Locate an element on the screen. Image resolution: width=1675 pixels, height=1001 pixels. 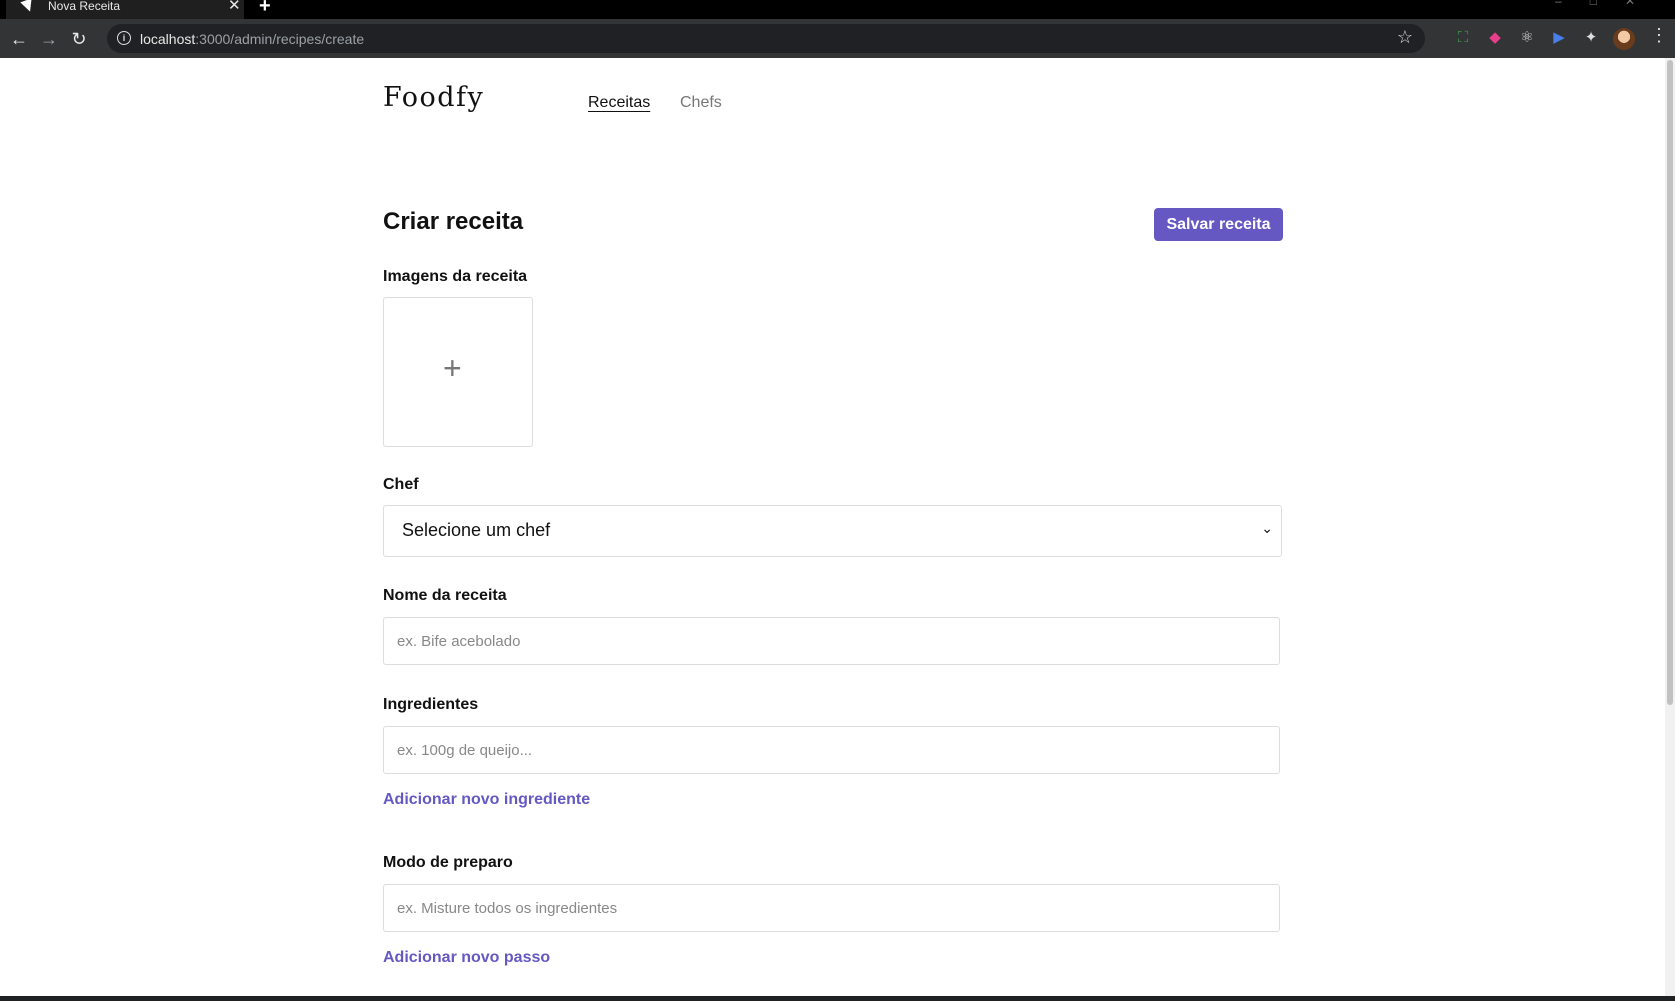
bookmark-star-icon: ☆ is located at coordinates (1405, 37).